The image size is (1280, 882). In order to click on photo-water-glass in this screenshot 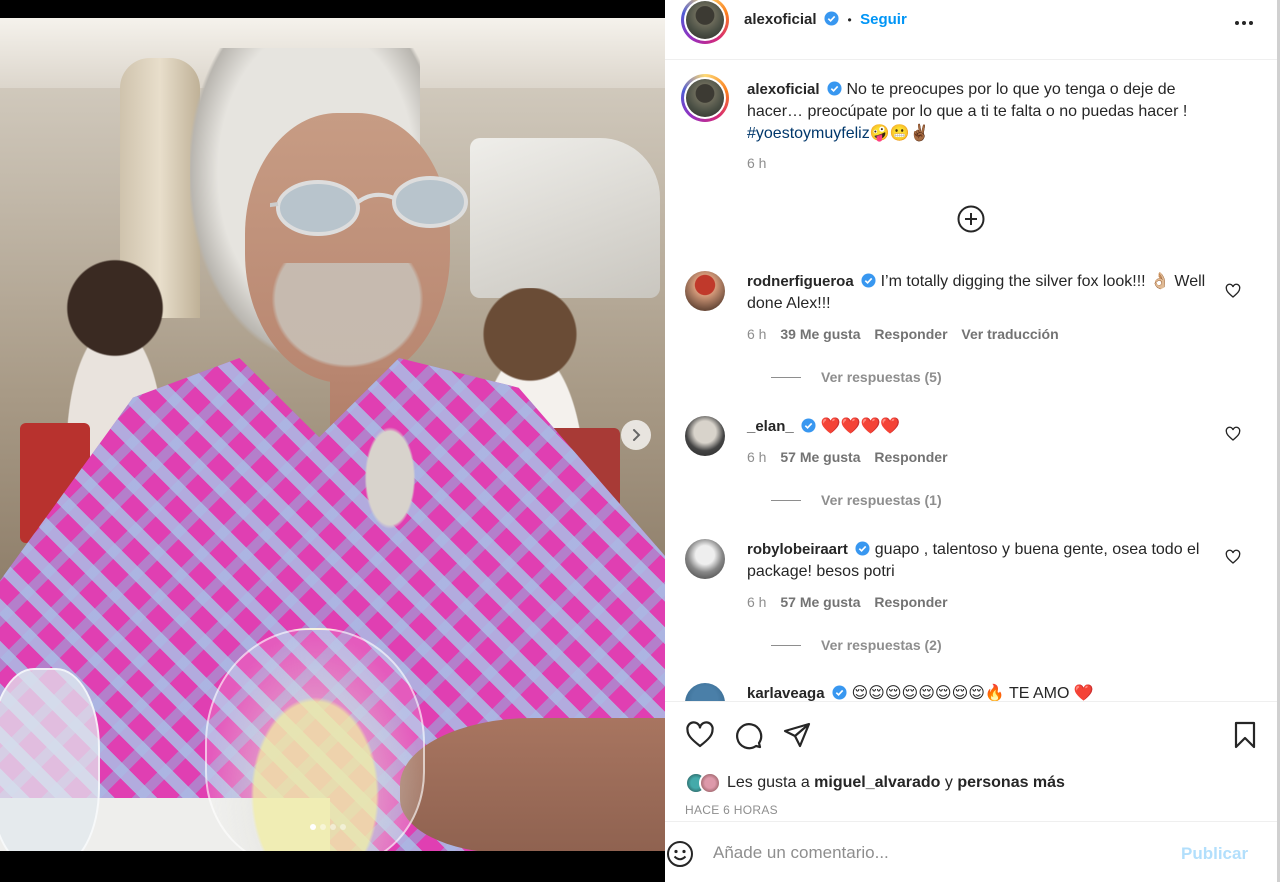, I will do `click(50, 759)`.